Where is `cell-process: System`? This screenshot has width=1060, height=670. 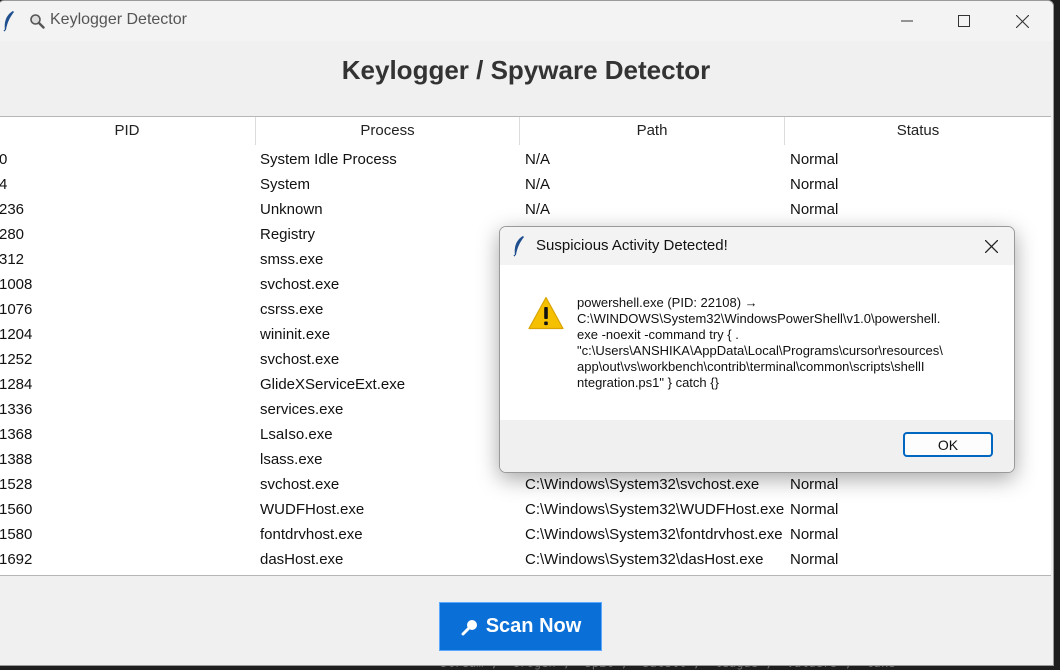 cell-process: System is located at coordinates (285, 184).